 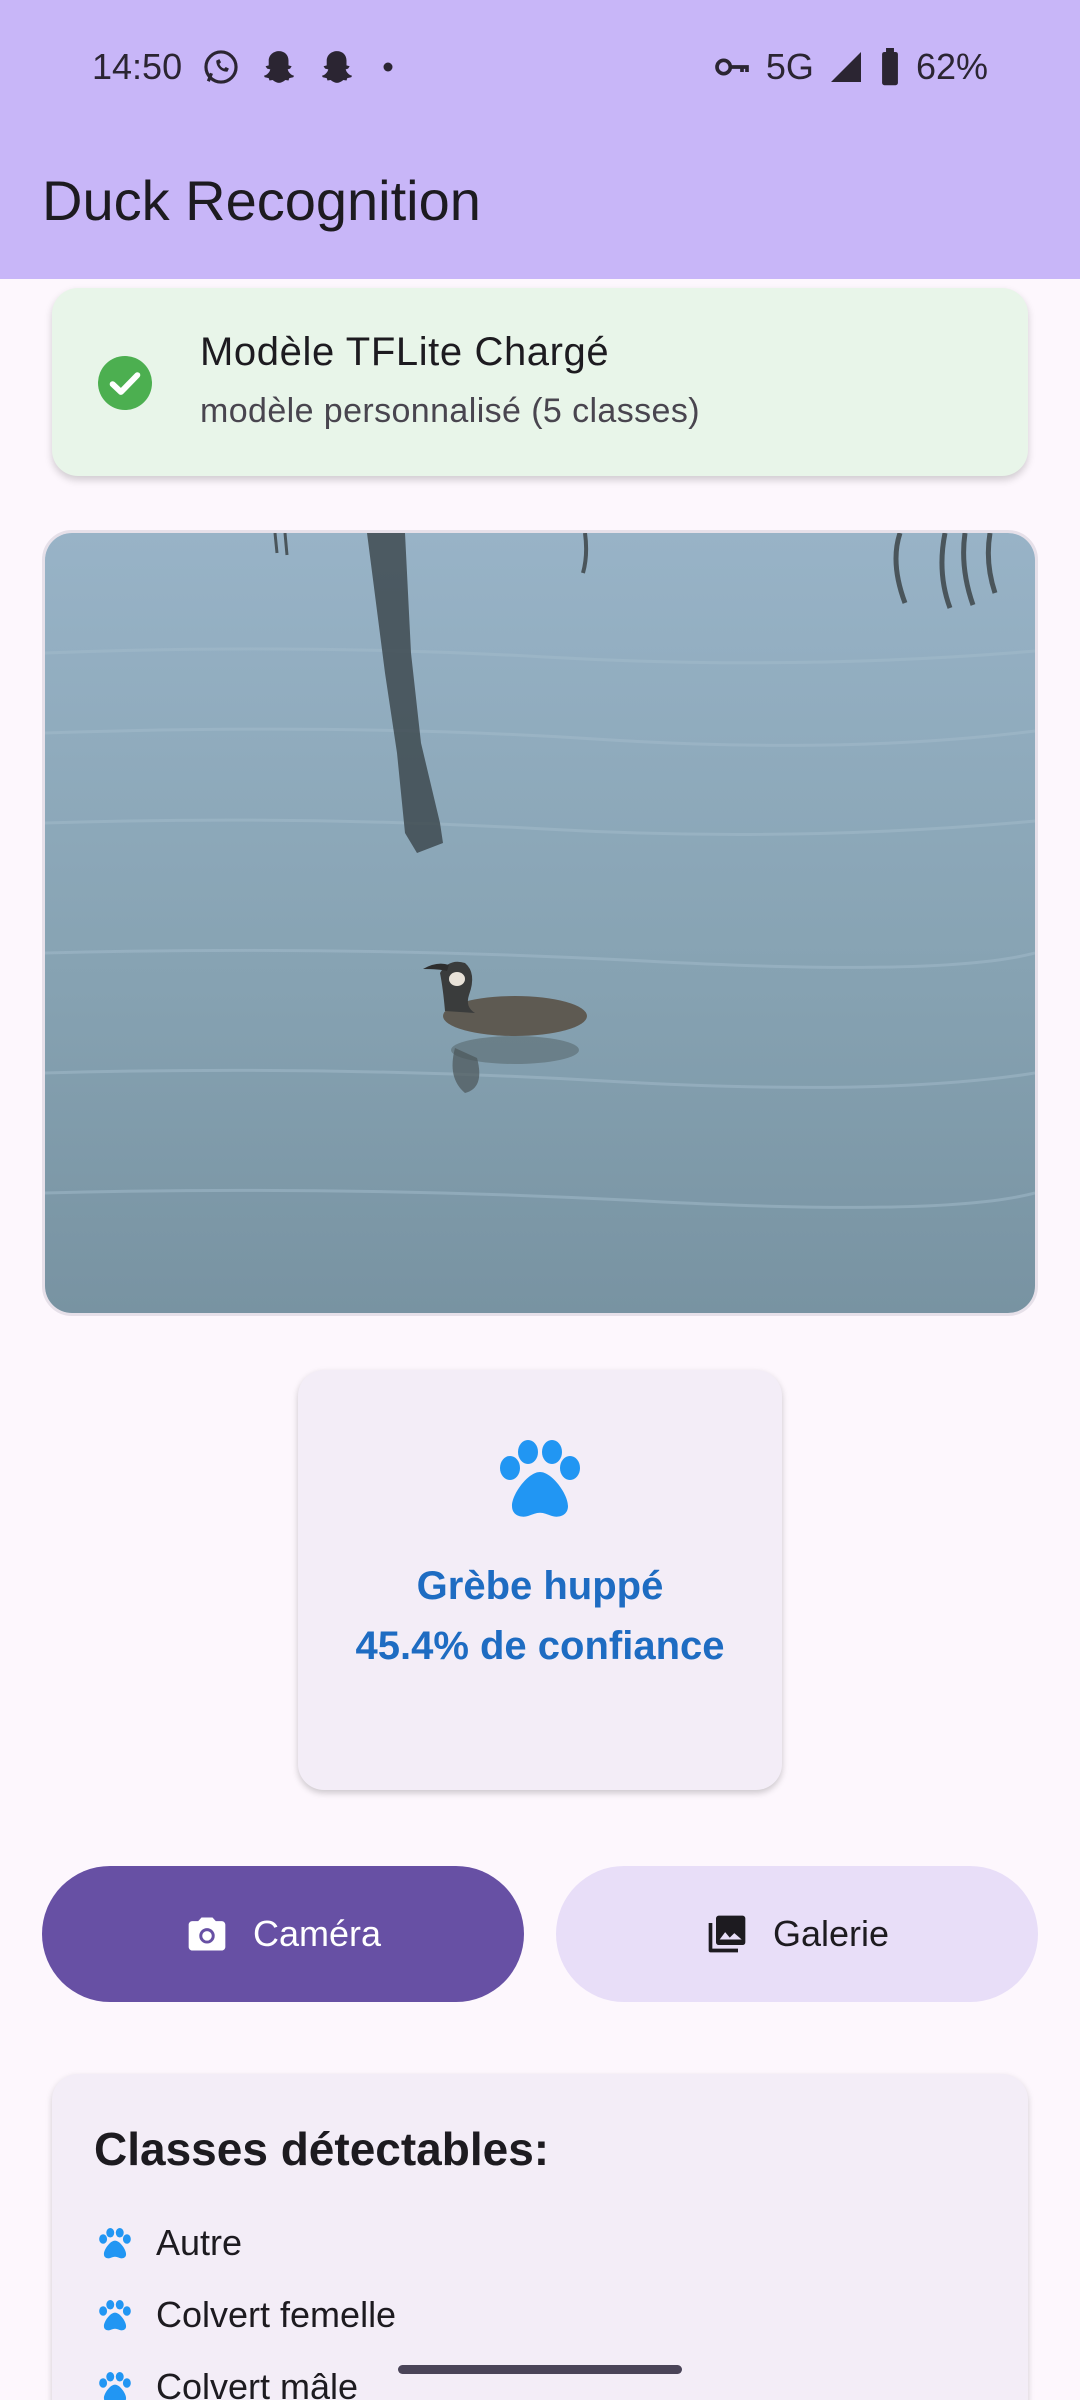 What do you see at coordinates (951, 66) in the screenshot?
I see `battery-level: 62%` at bounding box center [951, 66].